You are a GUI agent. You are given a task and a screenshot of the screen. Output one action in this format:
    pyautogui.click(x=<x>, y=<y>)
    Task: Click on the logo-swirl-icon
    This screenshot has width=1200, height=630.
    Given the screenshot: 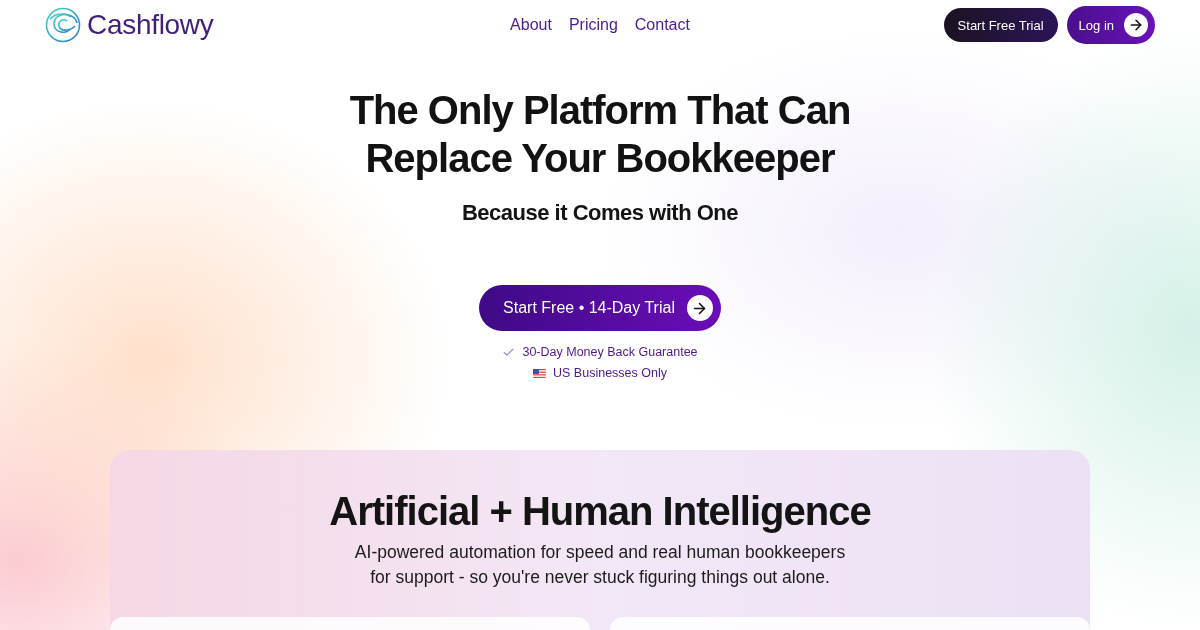 What is the action you would take?
    pyautogui.click(x=63, y=25)
    